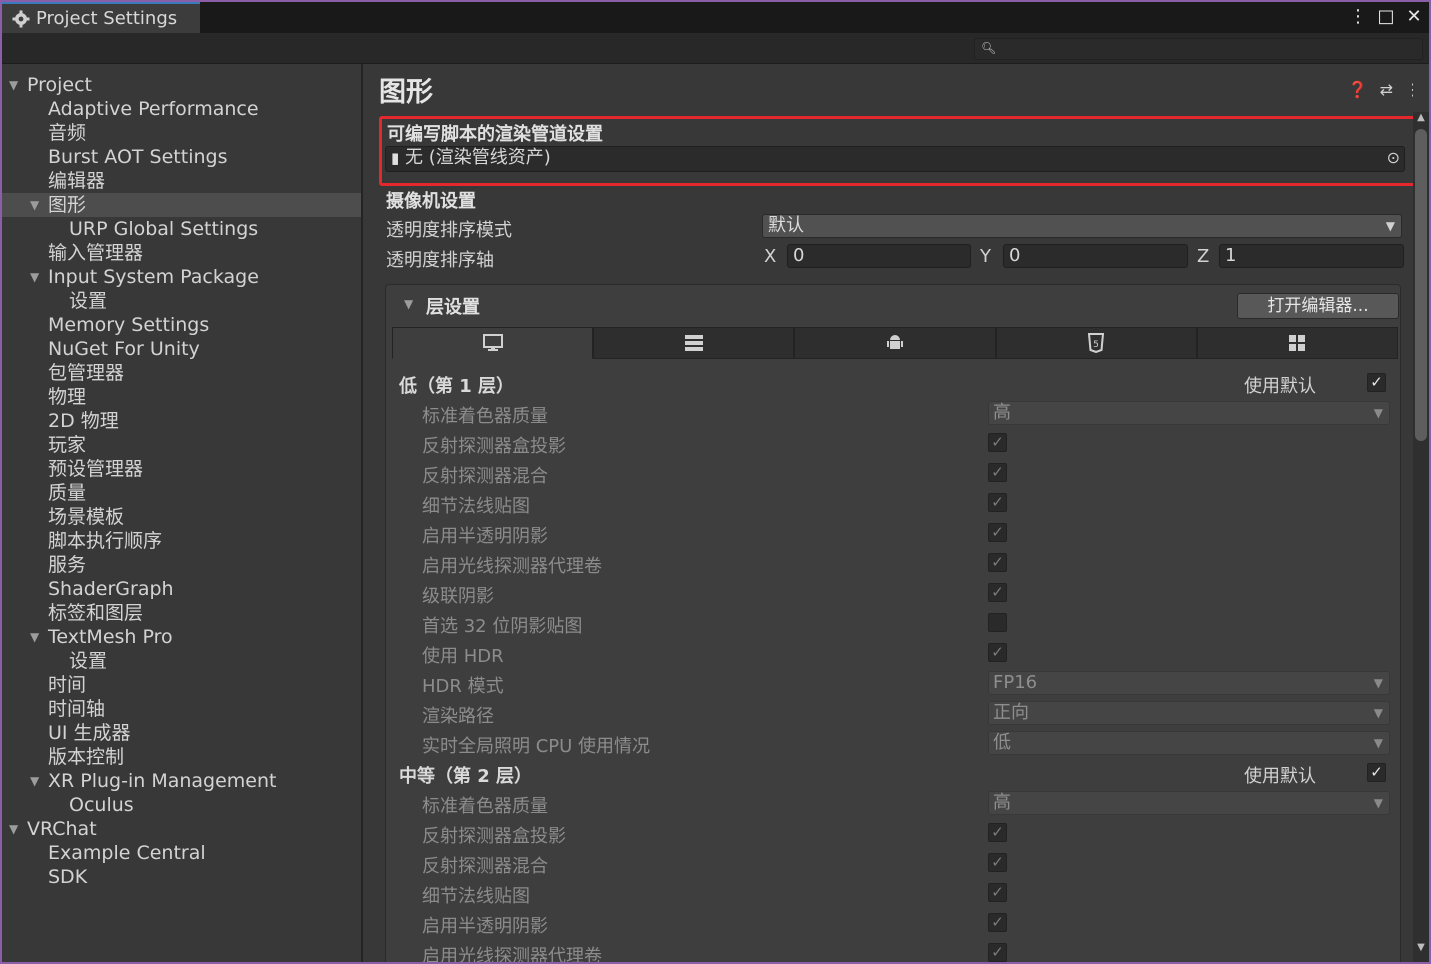 The width and height of the screenshot is (1431, 964). What do you see at coordinates (181, 565) in the screenshot?
I see `sidebar-item: 服务` at bounding box center [181, 565].